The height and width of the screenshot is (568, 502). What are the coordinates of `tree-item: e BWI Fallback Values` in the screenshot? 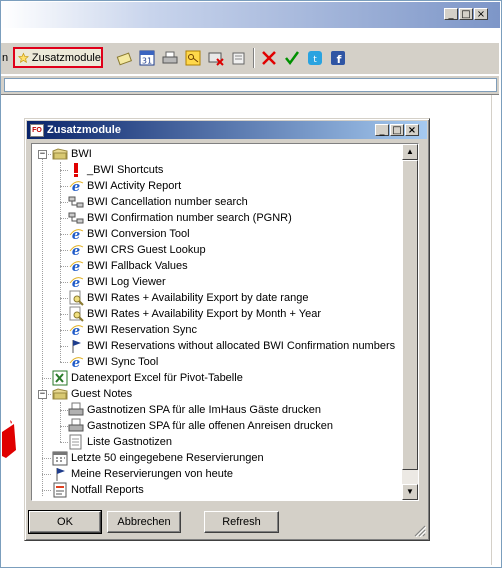 It's located at (128, 266).